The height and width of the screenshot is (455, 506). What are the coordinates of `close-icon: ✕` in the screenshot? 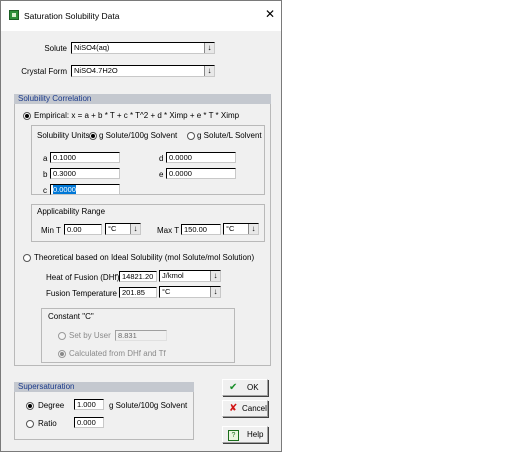 It's located at (270, 14).